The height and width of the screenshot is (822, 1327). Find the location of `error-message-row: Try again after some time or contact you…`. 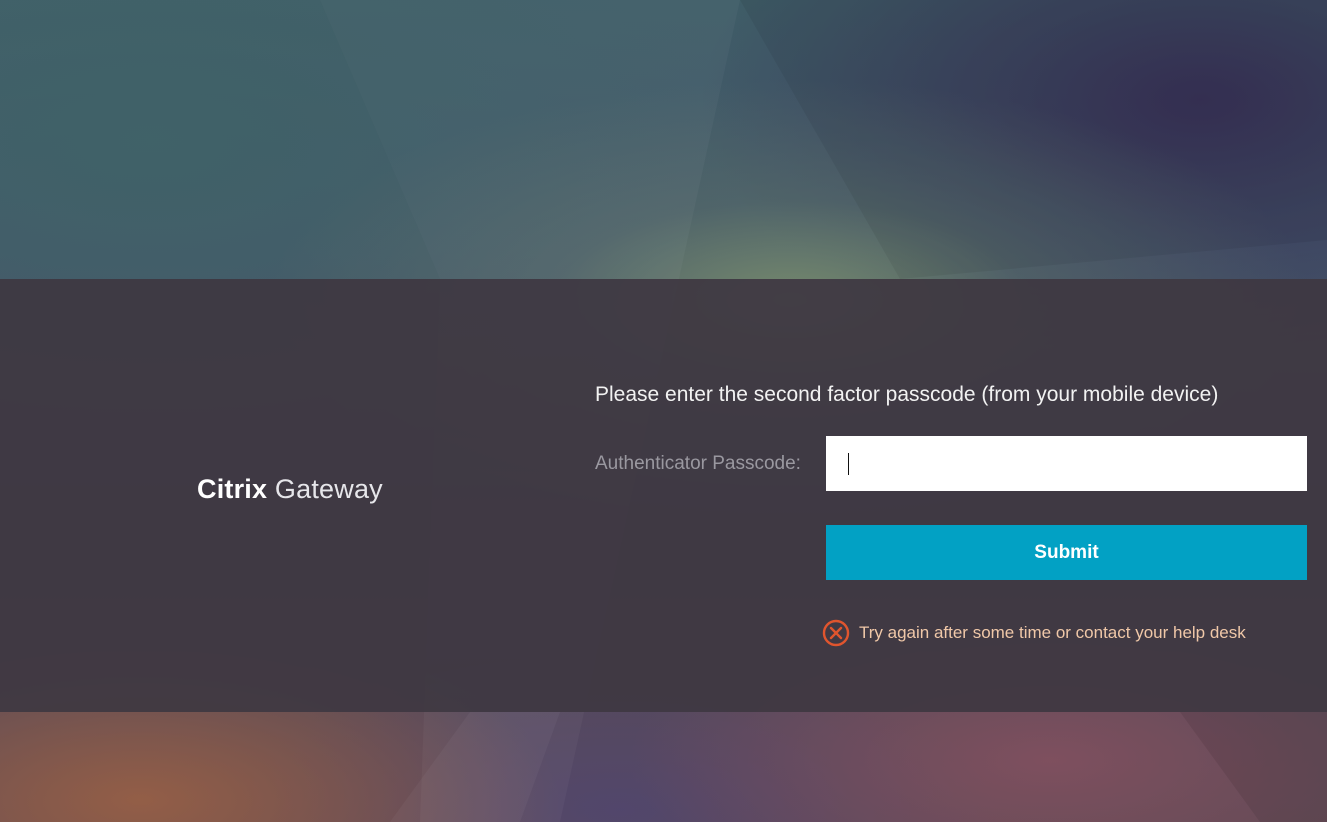

error-message-row: Try again after some time or contact you… is located at coordinates (1034, 633).